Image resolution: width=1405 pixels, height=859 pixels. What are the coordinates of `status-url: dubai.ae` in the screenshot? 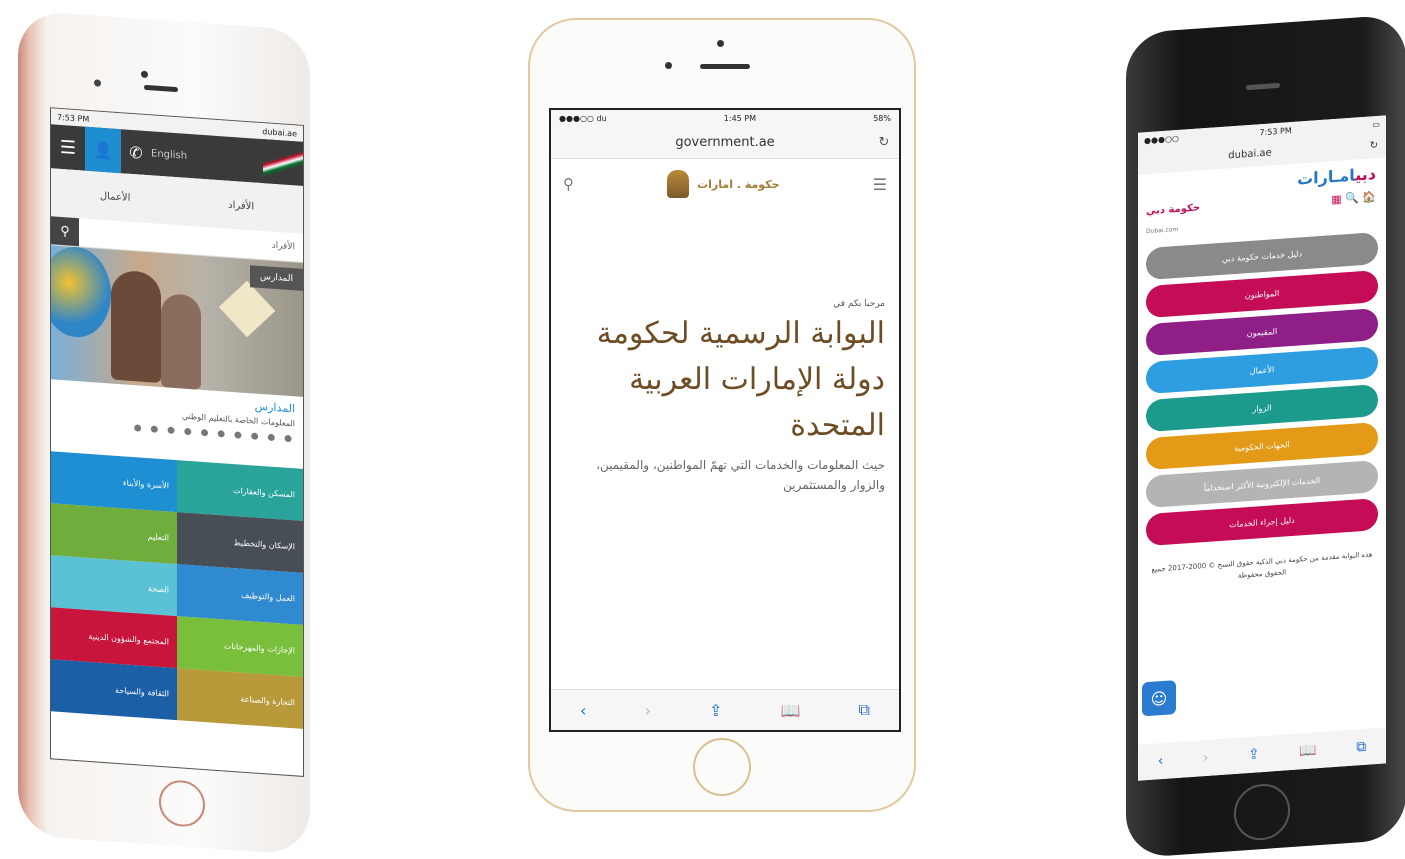 It's located at (279, 132).